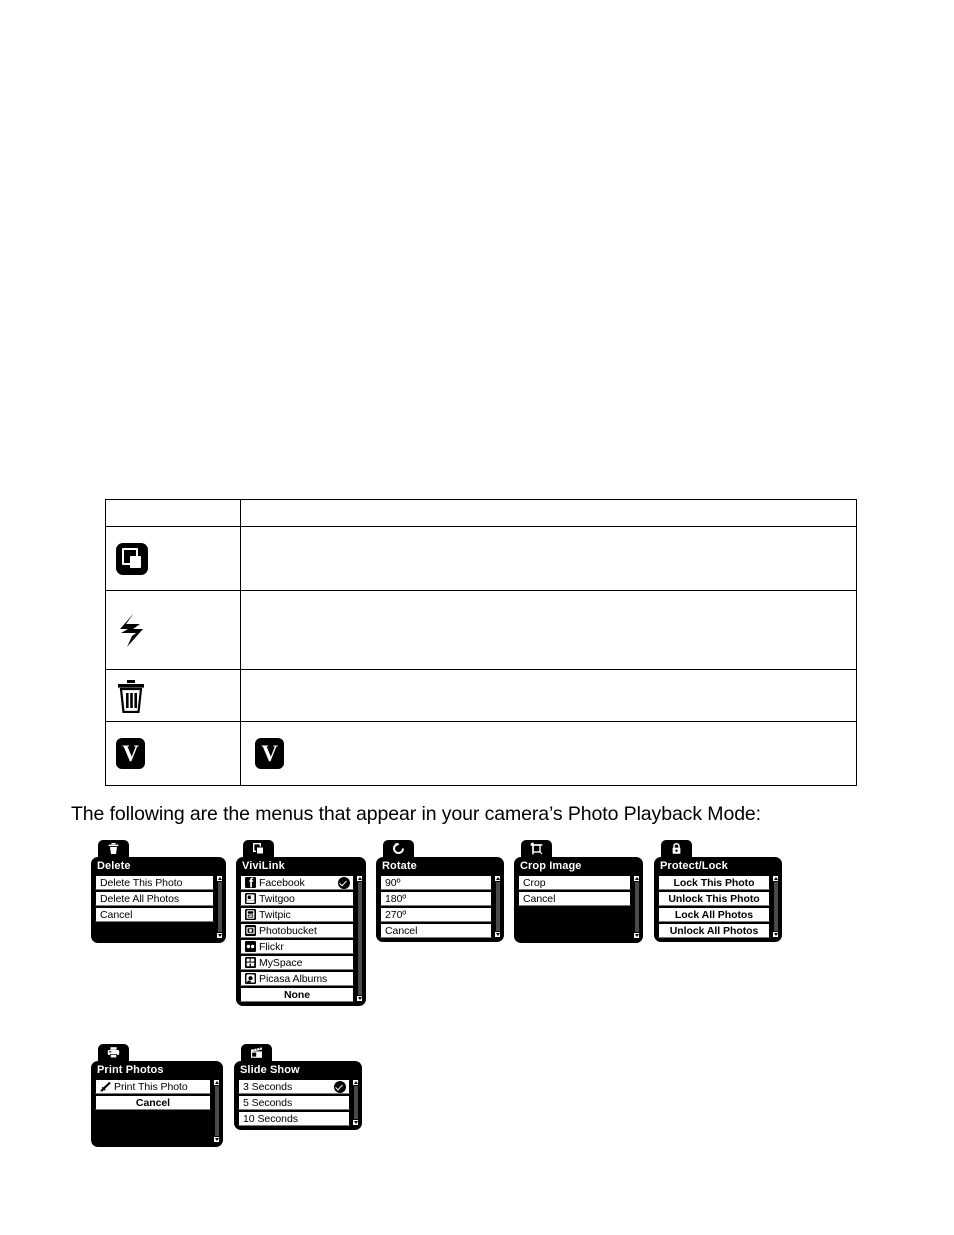 Image resolution: width=954 pixels, height=1235 pixels. I want to click on menu-item: Unlock This Photo, so click(714, 898).